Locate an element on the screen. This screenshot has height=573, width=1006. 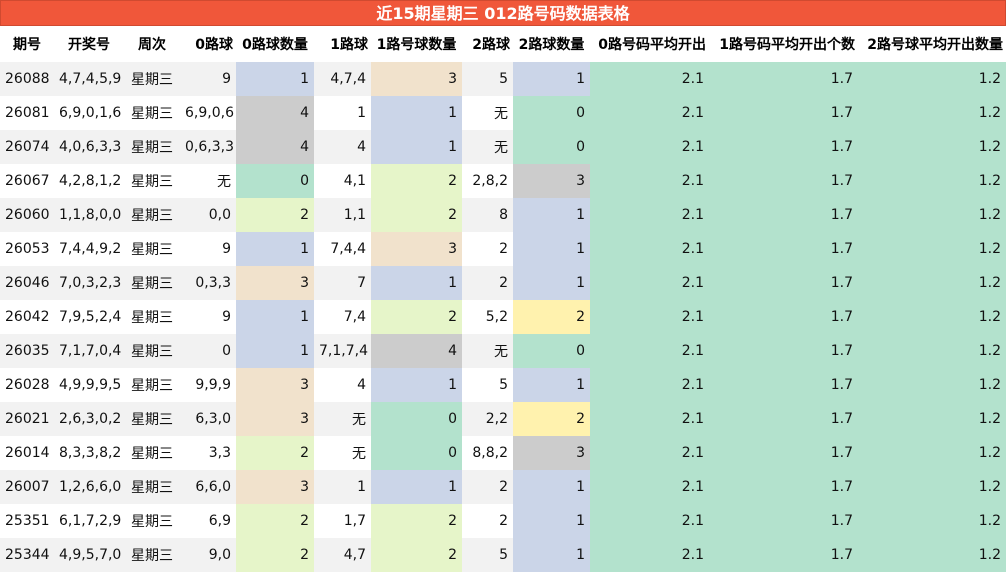
cell-issue: 26042 is located at coordinates (27, 317).